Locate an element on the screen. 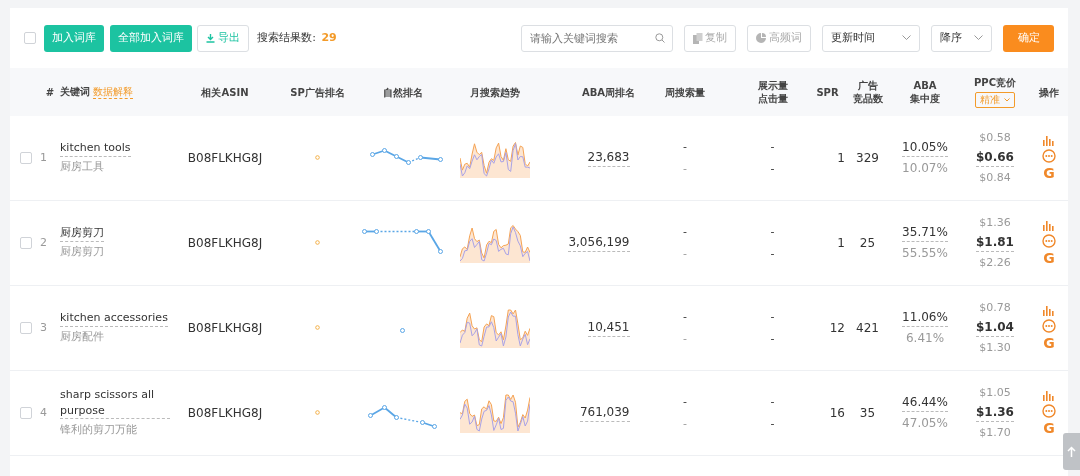 This screenshot has height=476, width=1080. keyword-link: kitchen tools is located at coordinates (95, 148).